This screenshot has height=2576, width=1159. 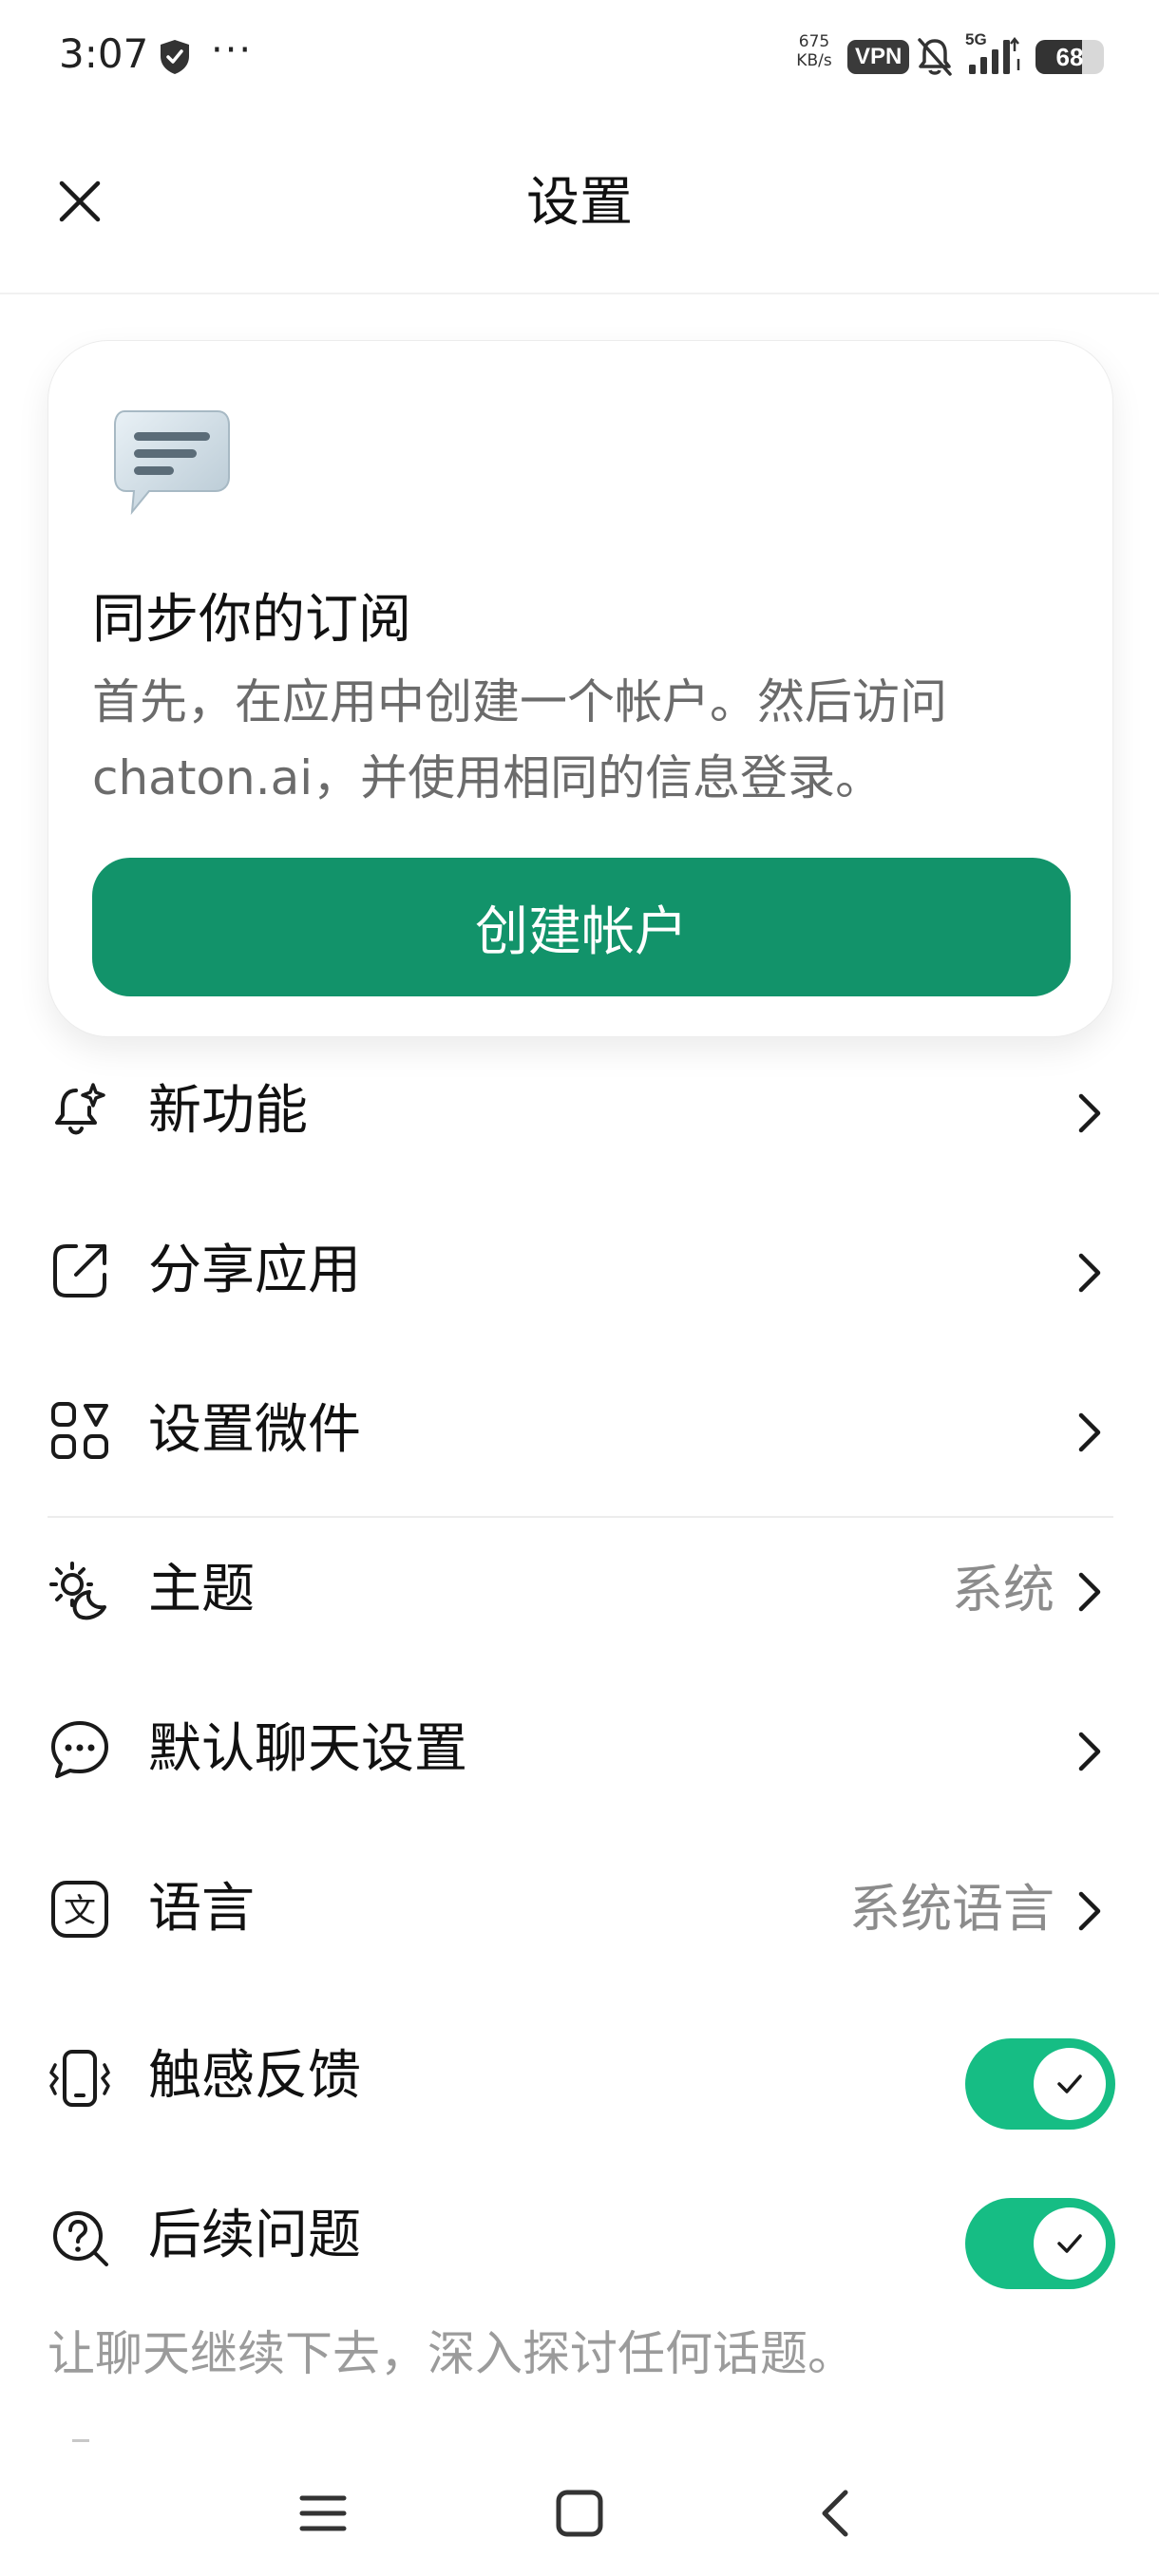 I want to click on menu-item-widgets: 设置微件, so click(x=579, y=1430).